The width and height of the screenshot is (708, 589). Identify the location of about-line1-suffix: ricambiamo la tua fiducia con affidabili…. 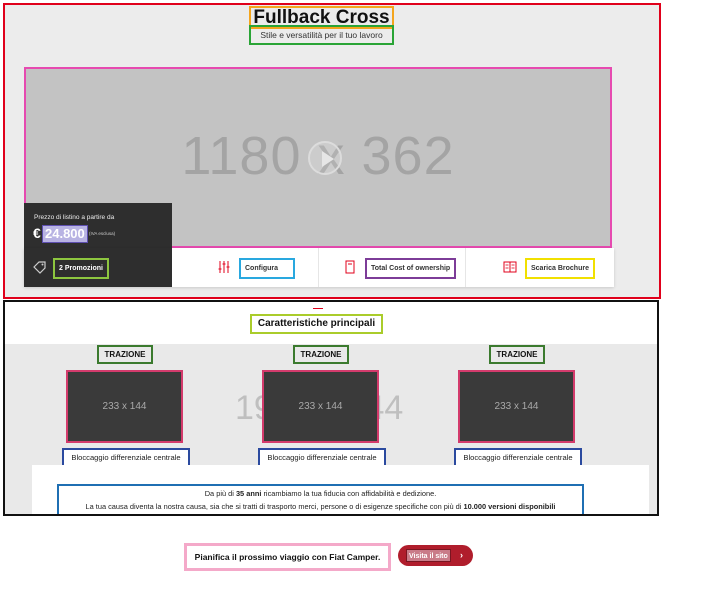
(349, 493).